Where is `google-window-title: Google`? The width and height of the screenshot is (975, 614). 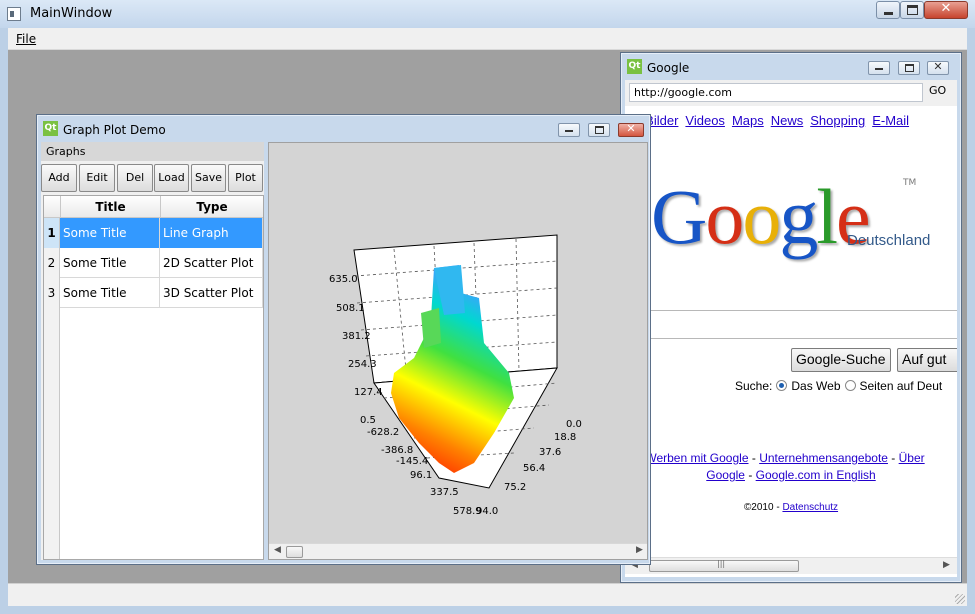 google-window-title: Google is located at coordinates (668, 68).